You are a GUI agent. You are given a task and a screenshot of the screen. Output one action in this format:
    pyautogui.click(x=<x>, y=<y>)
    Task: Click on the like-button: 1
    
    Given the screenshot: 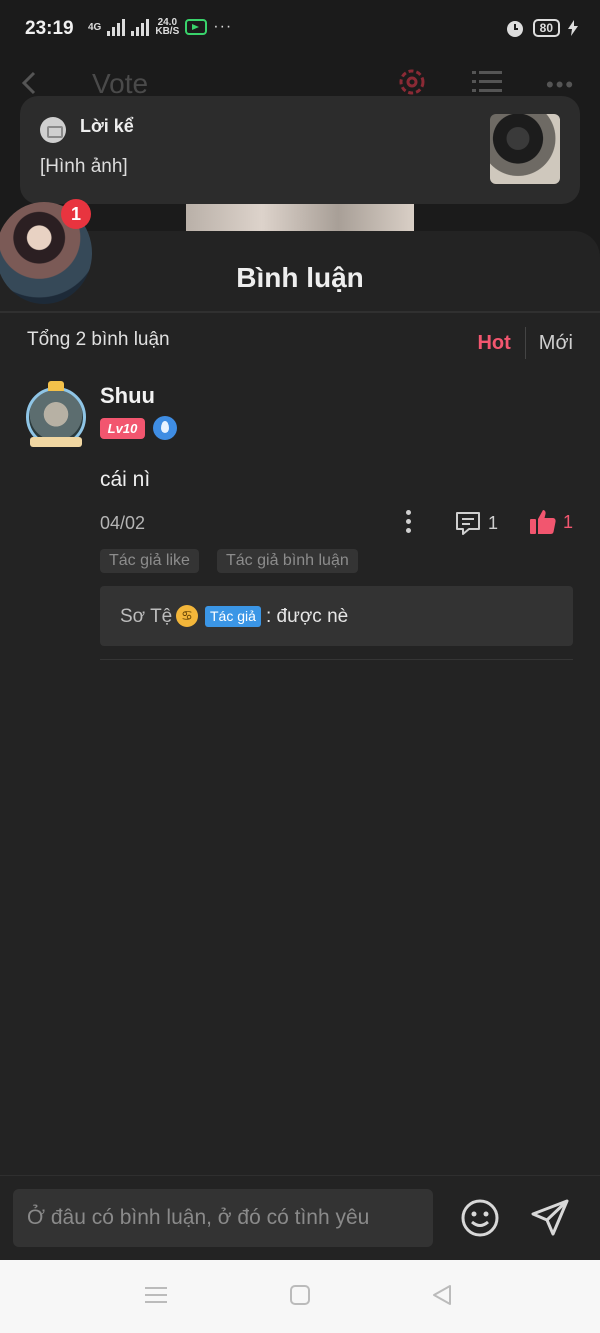 What is the action you would take?
    pyautogui.click(x=551, y=522)
    